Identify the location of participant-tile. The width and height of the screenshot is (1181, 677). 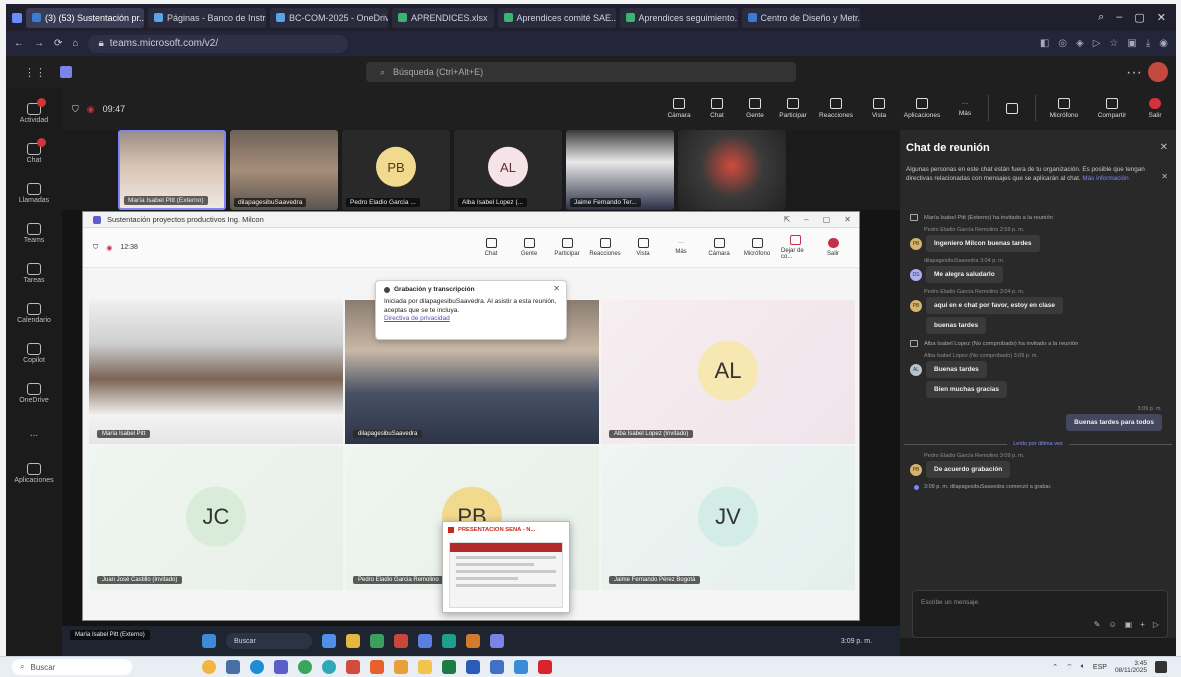
(732, 170).